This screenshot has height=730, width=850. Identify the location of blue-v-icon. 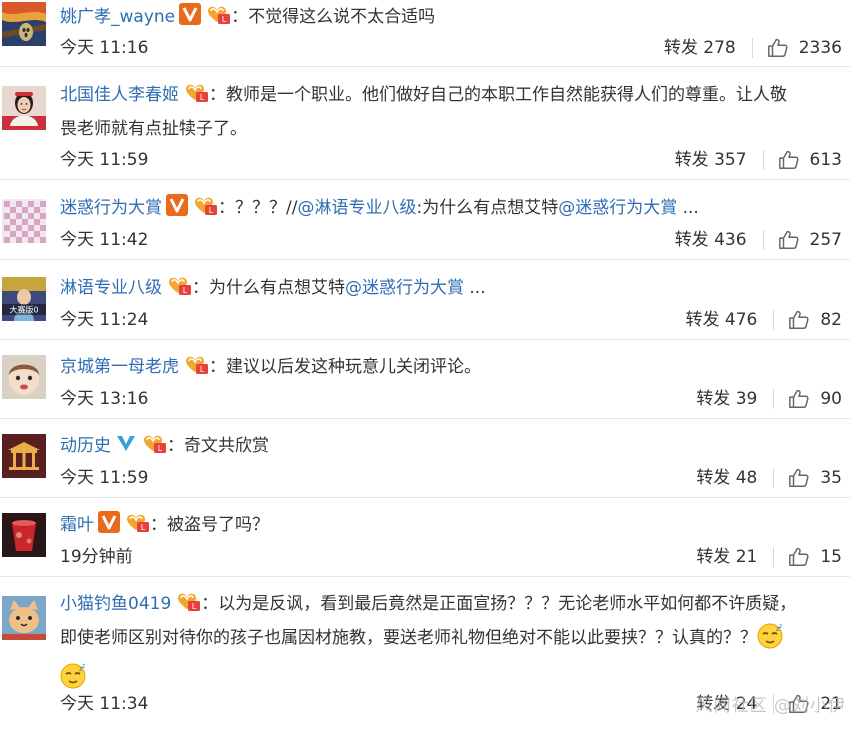
(126, 443).